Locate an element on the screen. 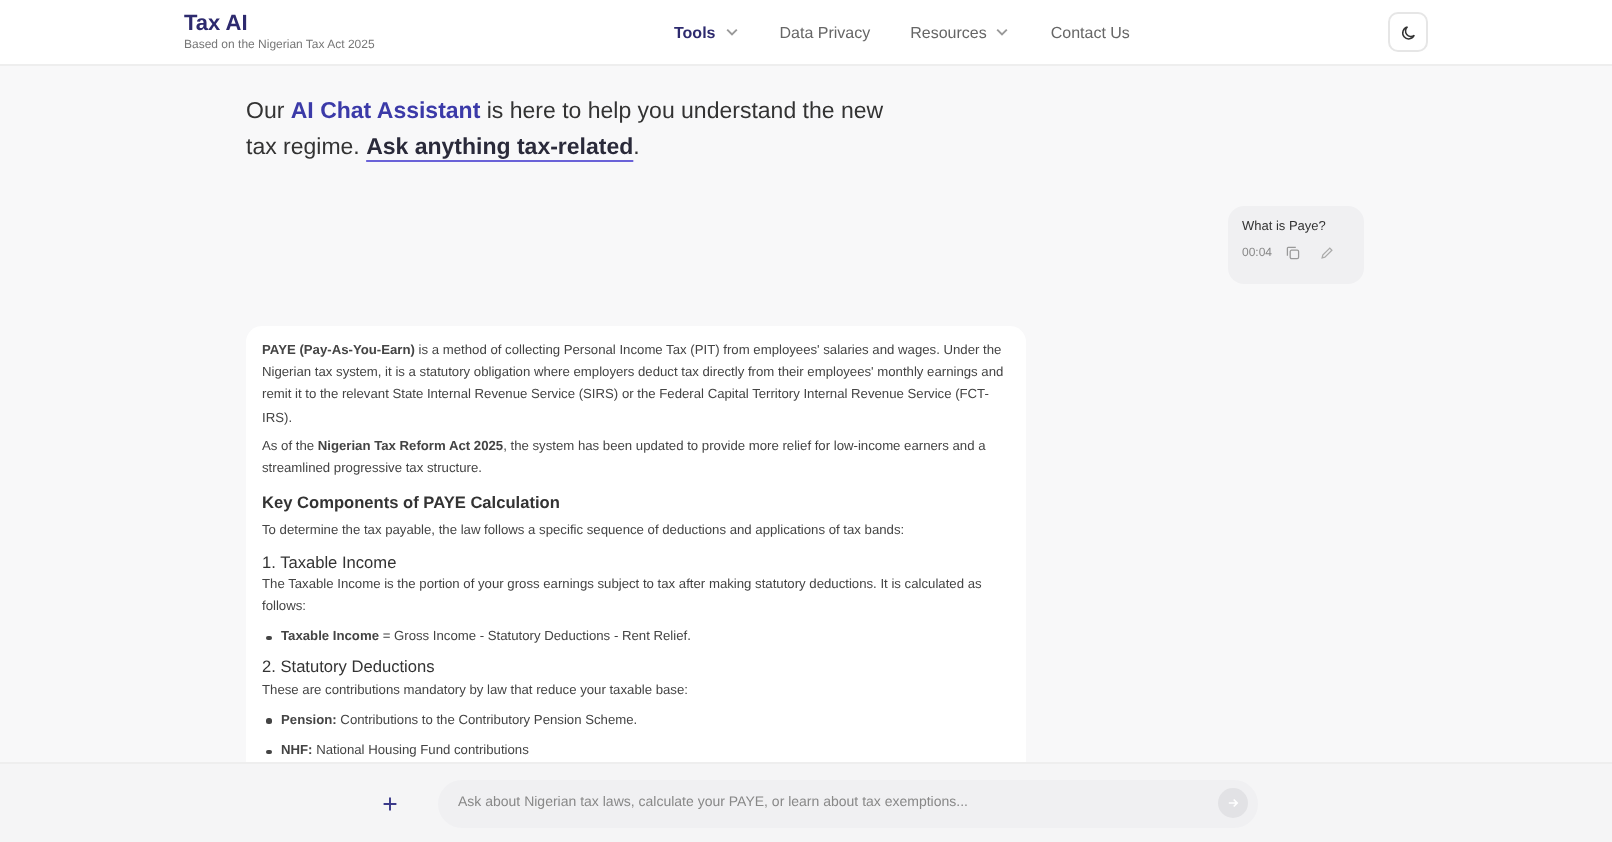 The height and width of the screenshot is (842, 1612). theme-toggle-button is located at coordinates (1408, 32).